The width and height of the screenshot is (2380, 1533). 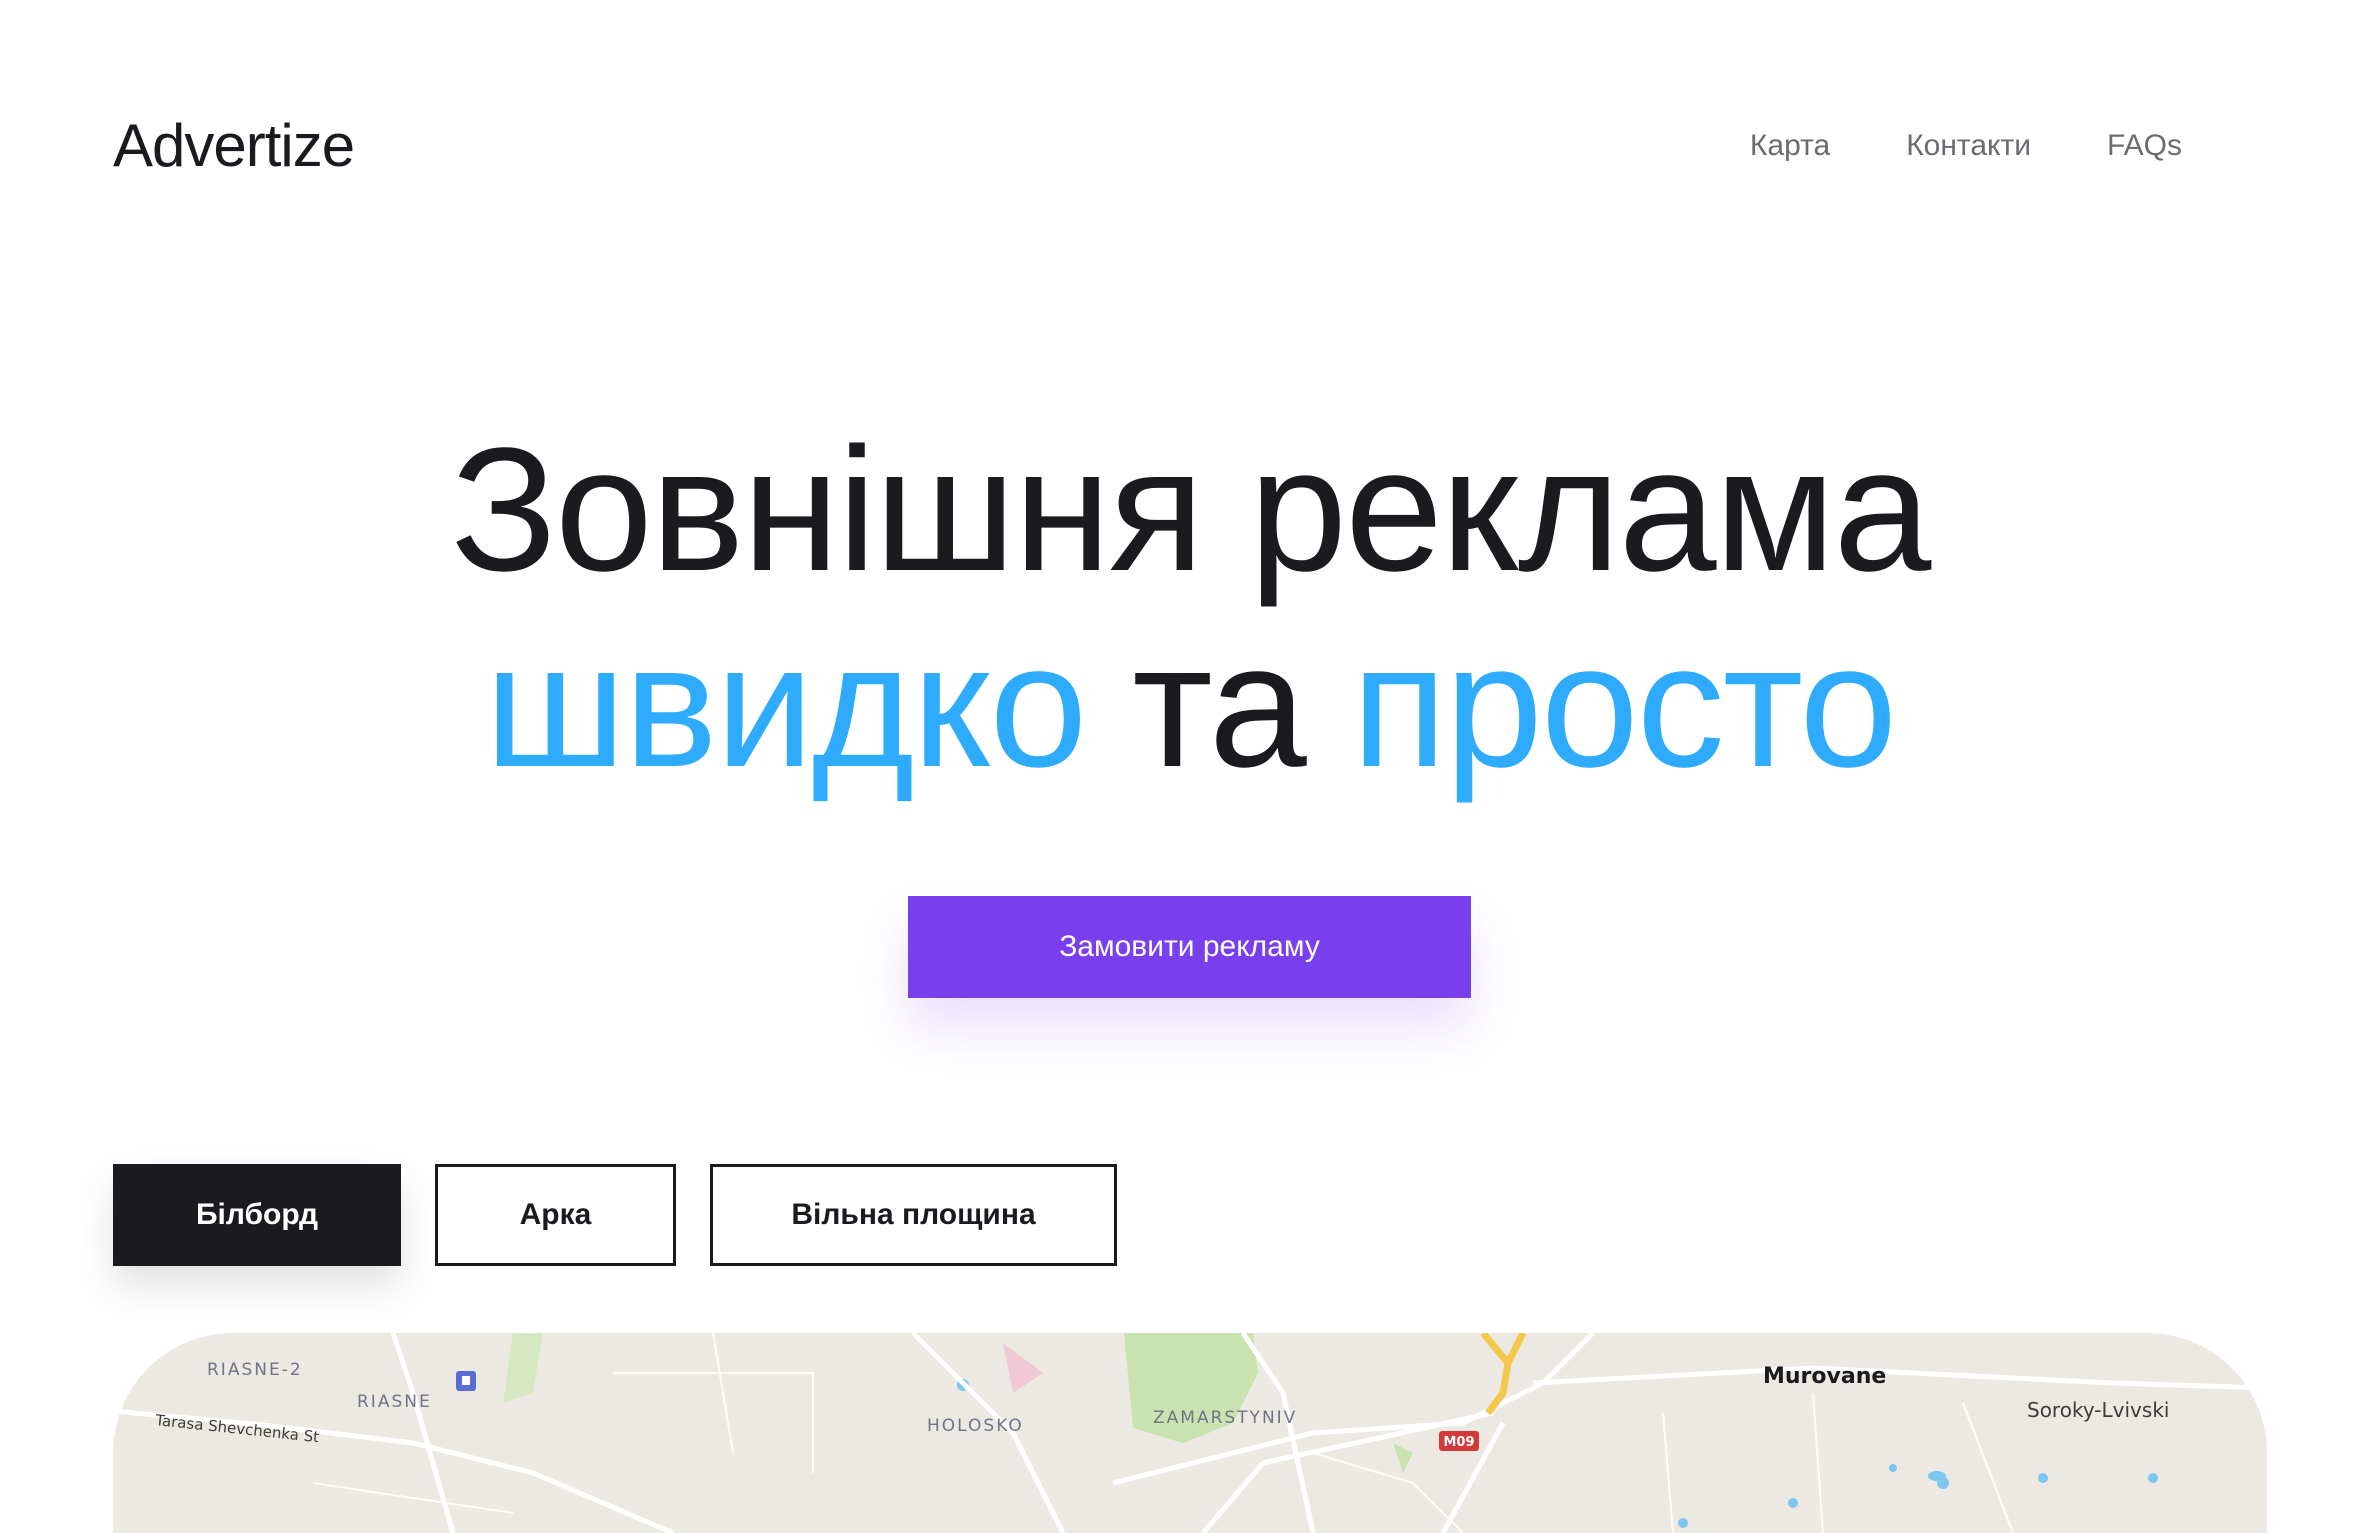 What do you see at coordinates (913, 1215) in the screenshot?
I see `filter-free-surface: Вільна площина` at bounding box center [913, 1215].